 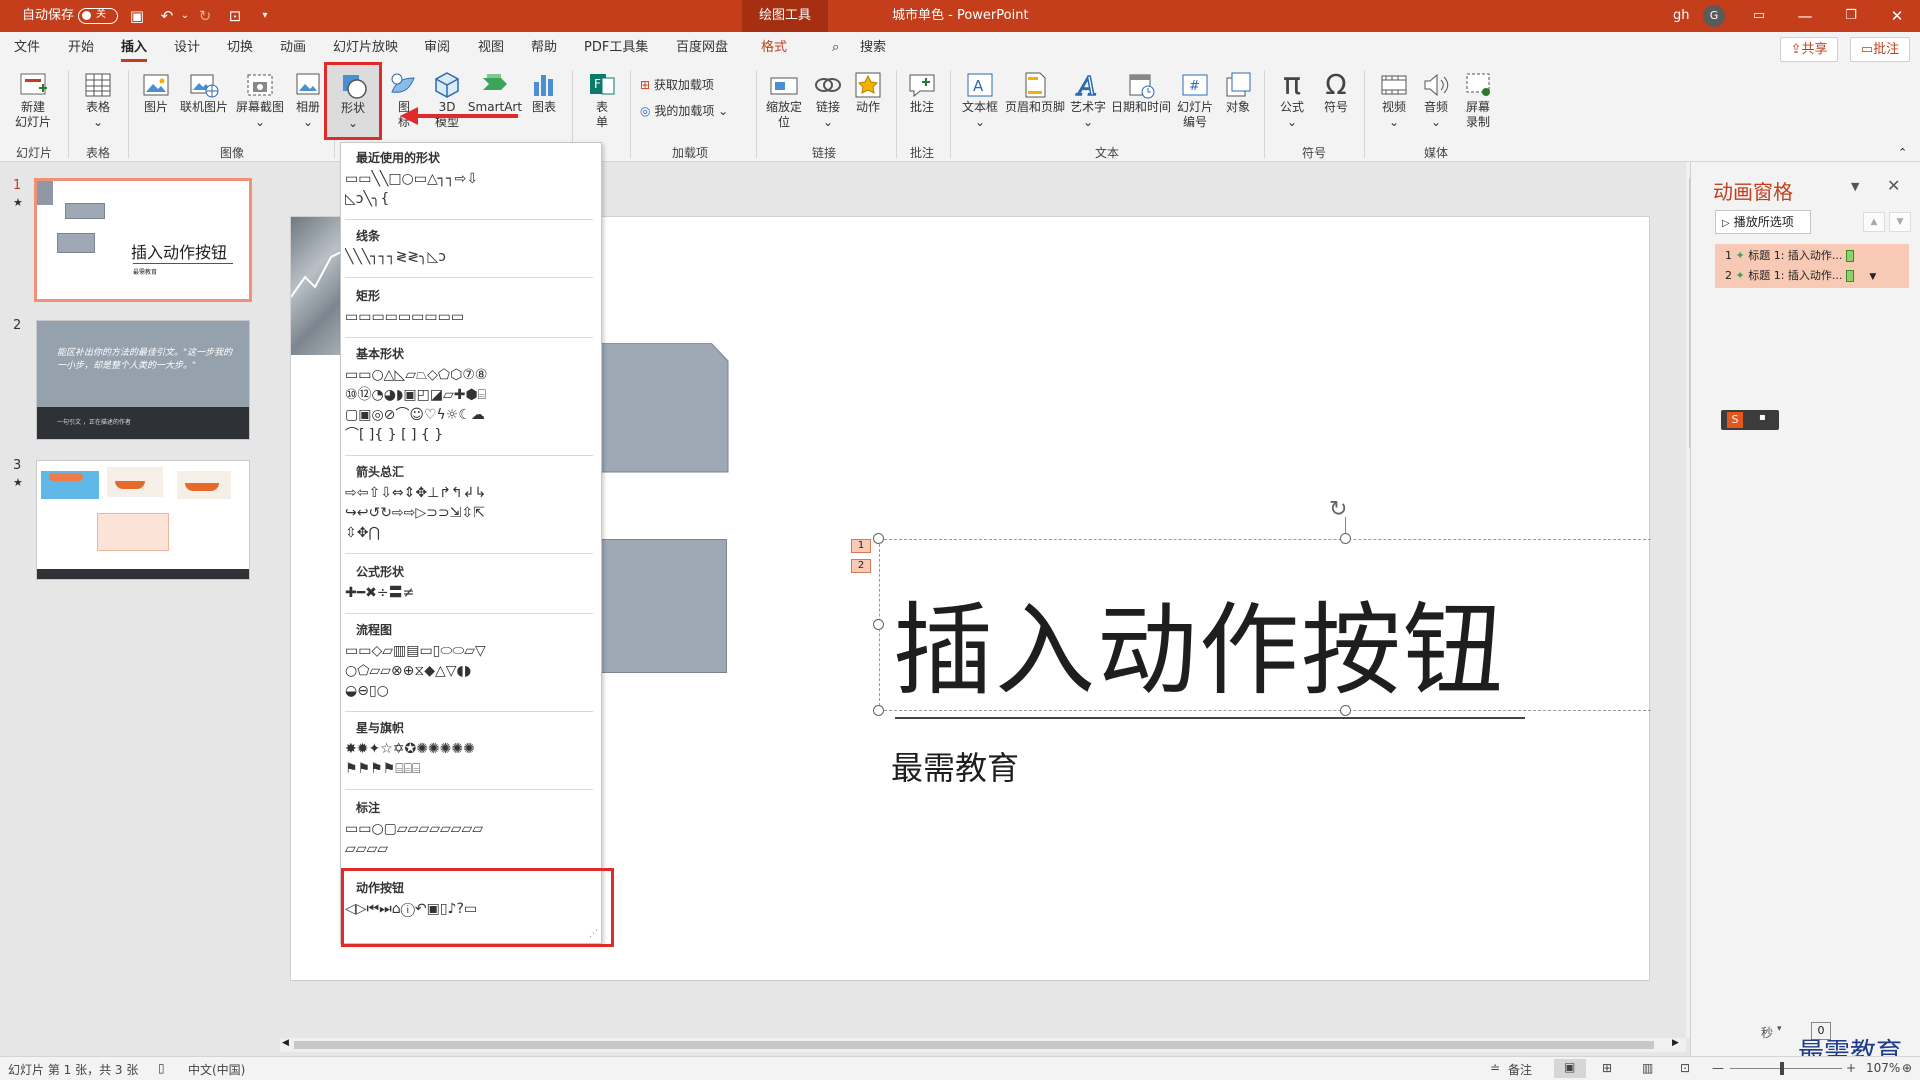 I want to click on shapes-button: 形状 ⌄, so click(x=353, y=101).